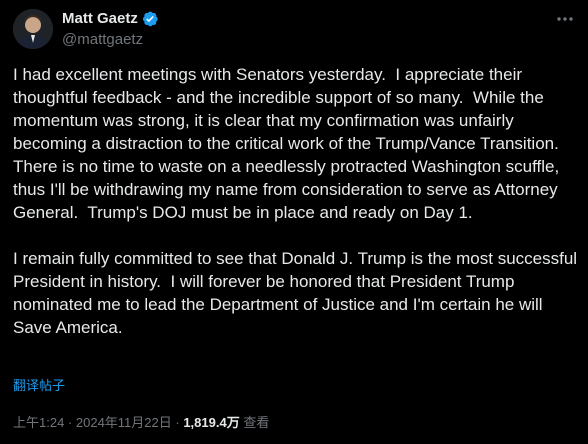 This screenshot has width=588, height=444. Describe the element at coordinates (39, 386) in the screenshot. I see `translate-post-link: 翻译帖子` at that location.